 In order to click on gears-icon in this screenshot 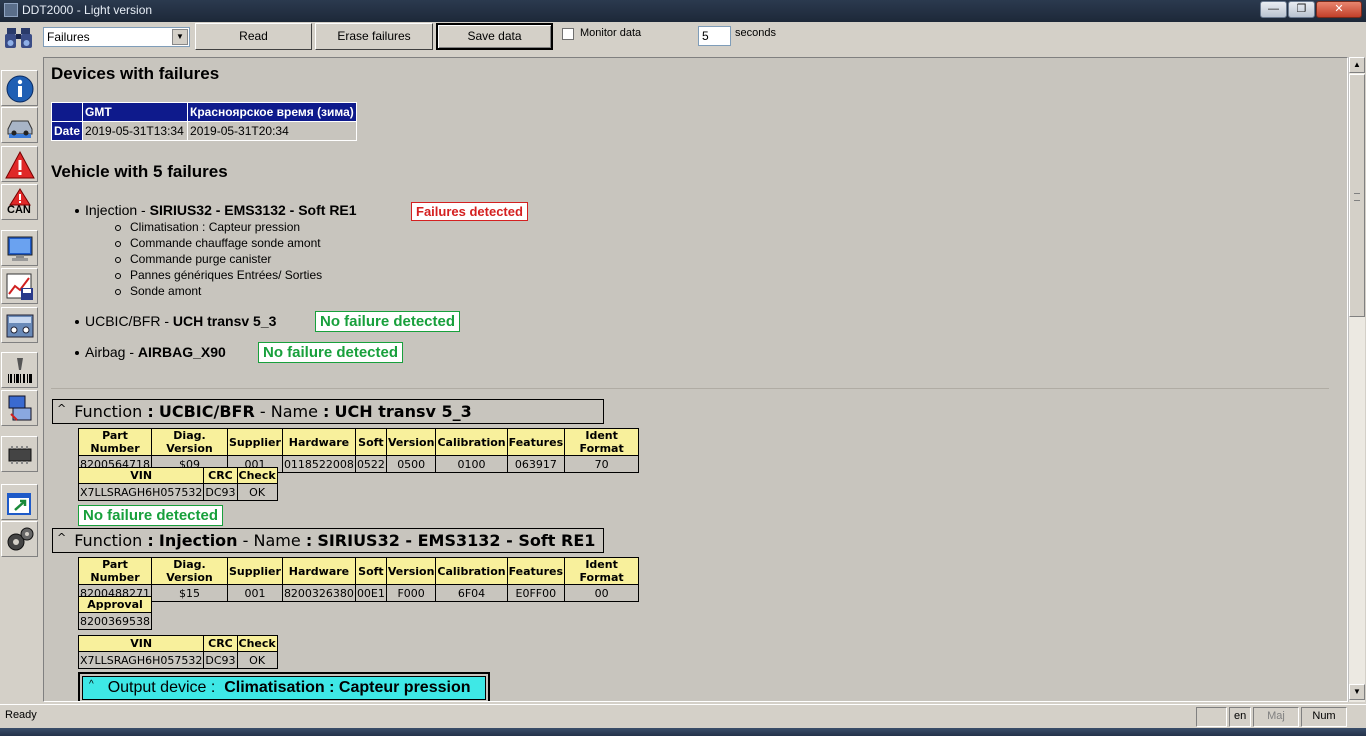, I will do `click(19, 539)`.